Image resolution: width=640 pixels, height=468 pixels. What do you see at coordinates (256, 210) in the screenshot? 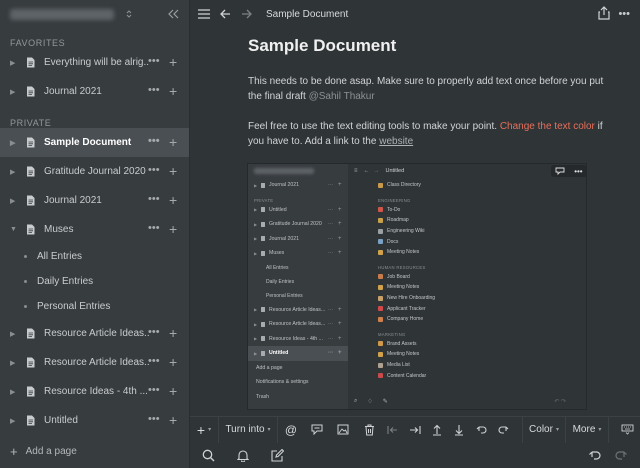
I see `embedded-triangle-icon: ▶` at bounding box center [256, 210].